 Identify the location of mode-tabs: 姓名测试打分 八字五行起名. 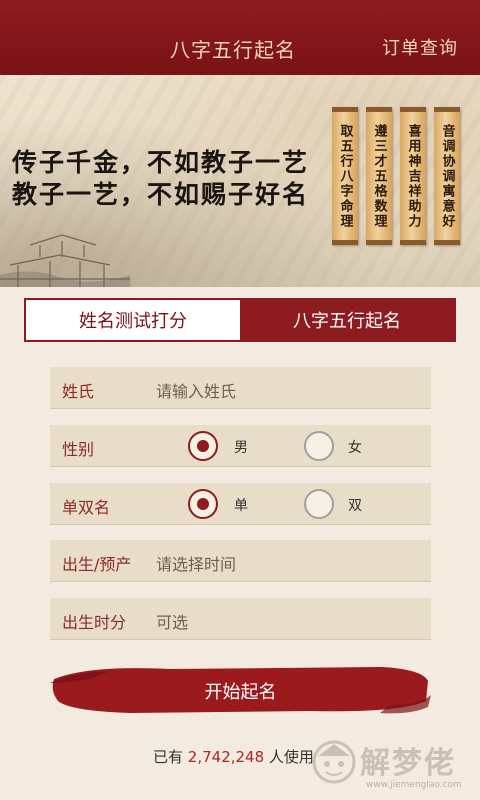
(240, 320).